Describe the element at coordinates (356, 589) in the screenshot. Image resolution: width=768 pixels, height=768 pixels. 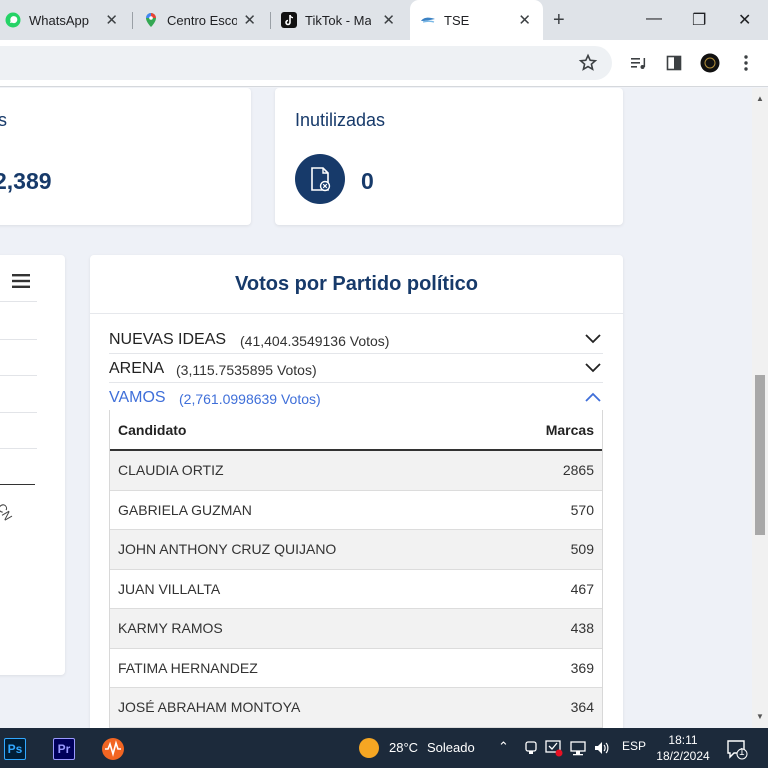
I see `table-row: JUAN VILLALTA 467` at that location.